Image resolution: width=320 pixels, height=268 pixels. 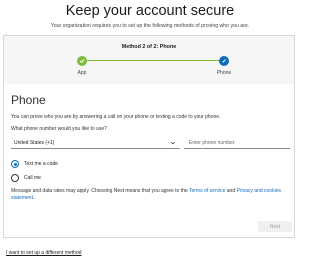 I want to click on text-me-code-radio, so click(x=15, y=164).